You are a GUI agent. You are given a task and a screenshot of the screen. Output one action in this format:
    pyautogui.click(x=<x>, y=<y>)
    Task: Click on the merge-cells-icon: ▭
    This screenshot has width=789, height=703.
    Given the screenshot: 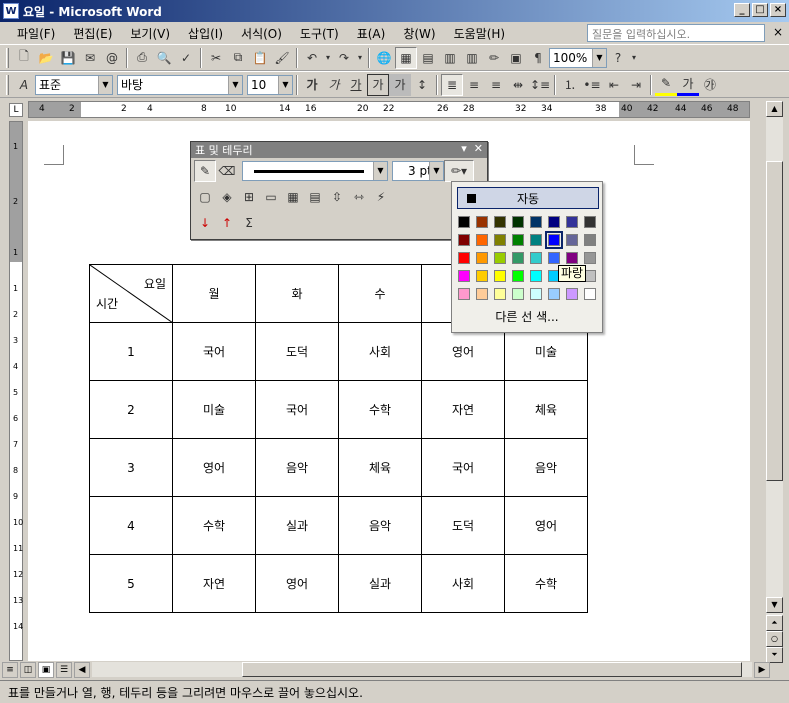 What is the action you would take?
    pyautogui.click(x=271, y=197)
    